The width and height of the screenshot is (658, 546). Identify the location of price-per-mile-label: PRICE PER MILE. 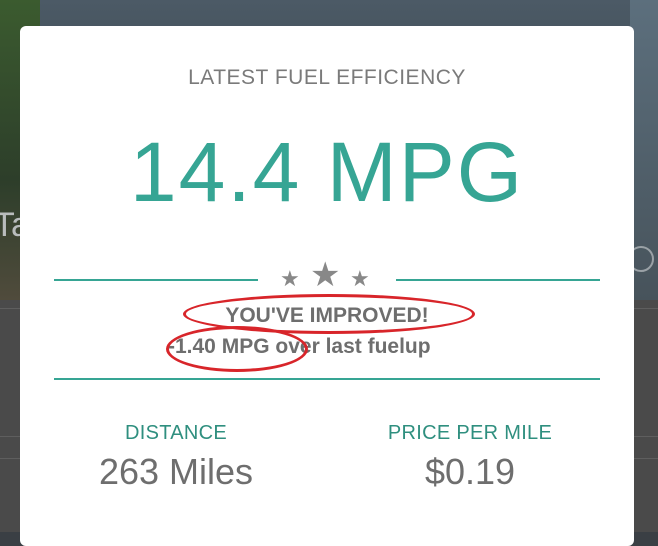
(470, 433).